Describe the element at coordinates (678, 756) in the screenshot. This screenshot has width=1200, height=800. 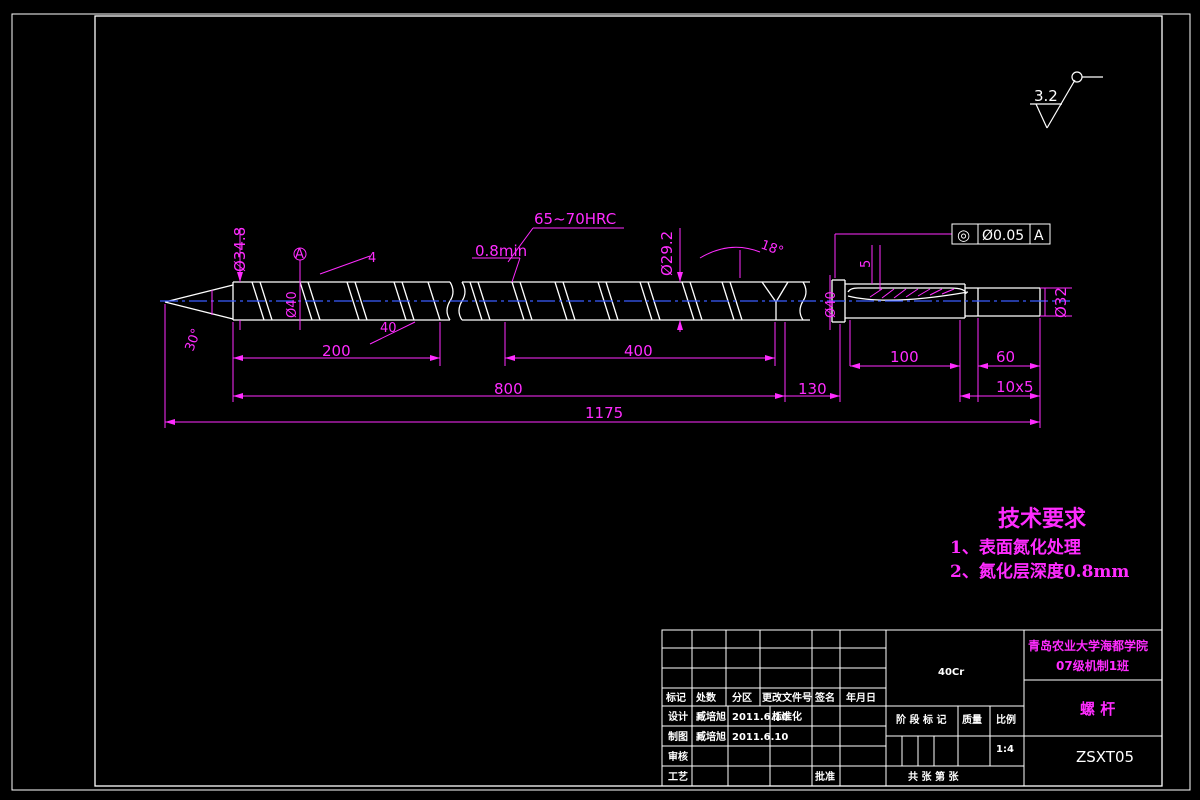
I see `tb-row2-role: 审核` at that location.